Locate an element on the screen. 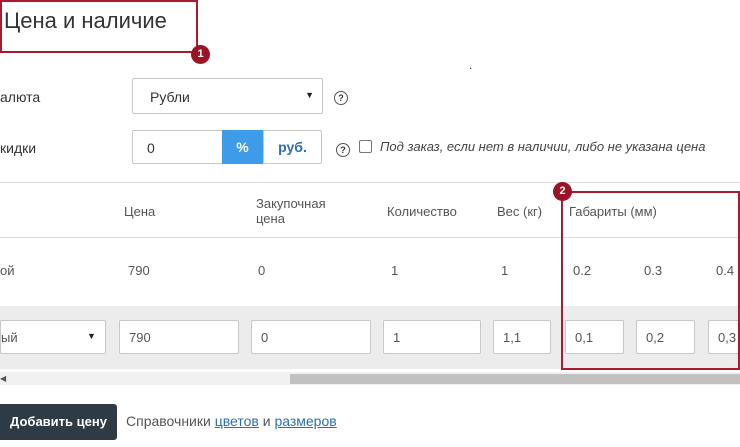 This screenshot has width=740, height=447. references-line: Справочники цветов и размеров is located at coordinates (231, 421).